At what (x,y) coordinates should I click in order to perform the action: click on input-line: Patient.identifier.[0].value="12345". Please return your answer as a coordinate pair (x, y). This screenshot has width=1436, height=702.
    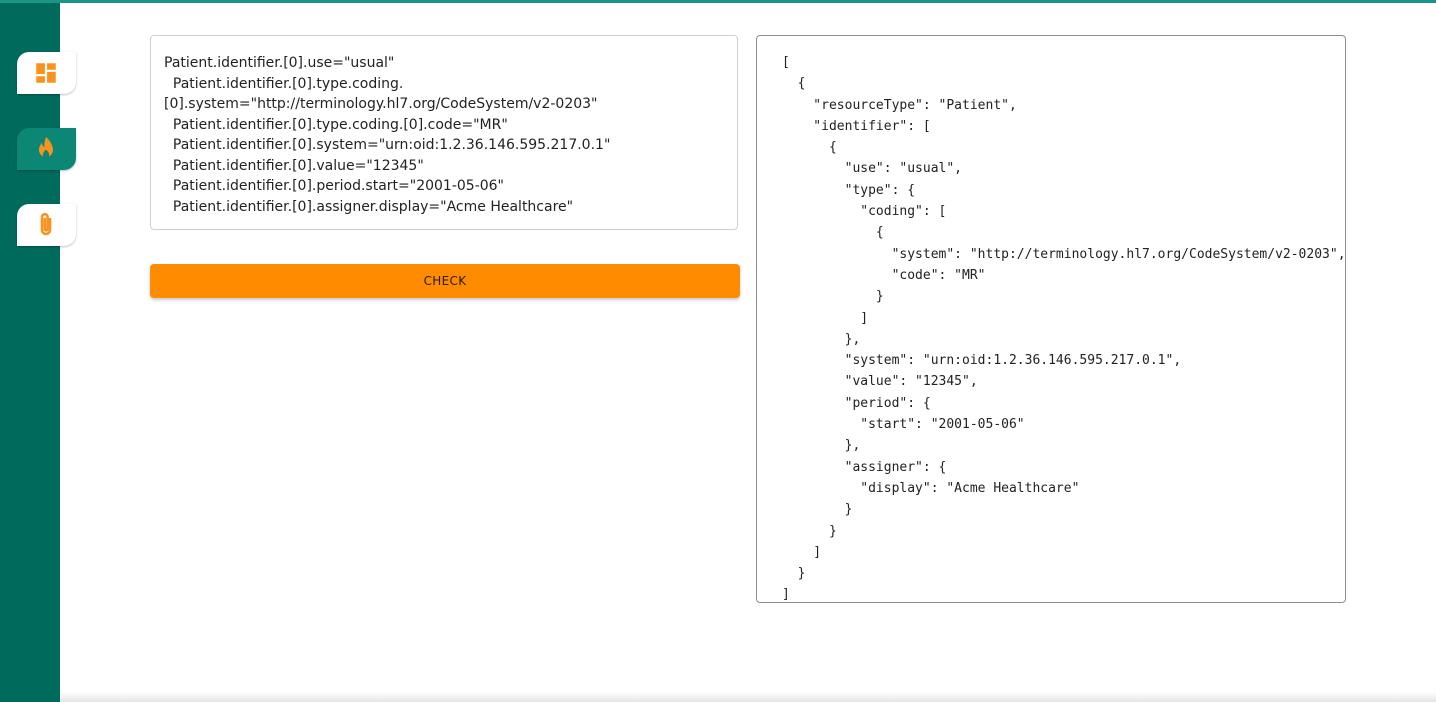
    Looking at the image, I should click on (294, 165).